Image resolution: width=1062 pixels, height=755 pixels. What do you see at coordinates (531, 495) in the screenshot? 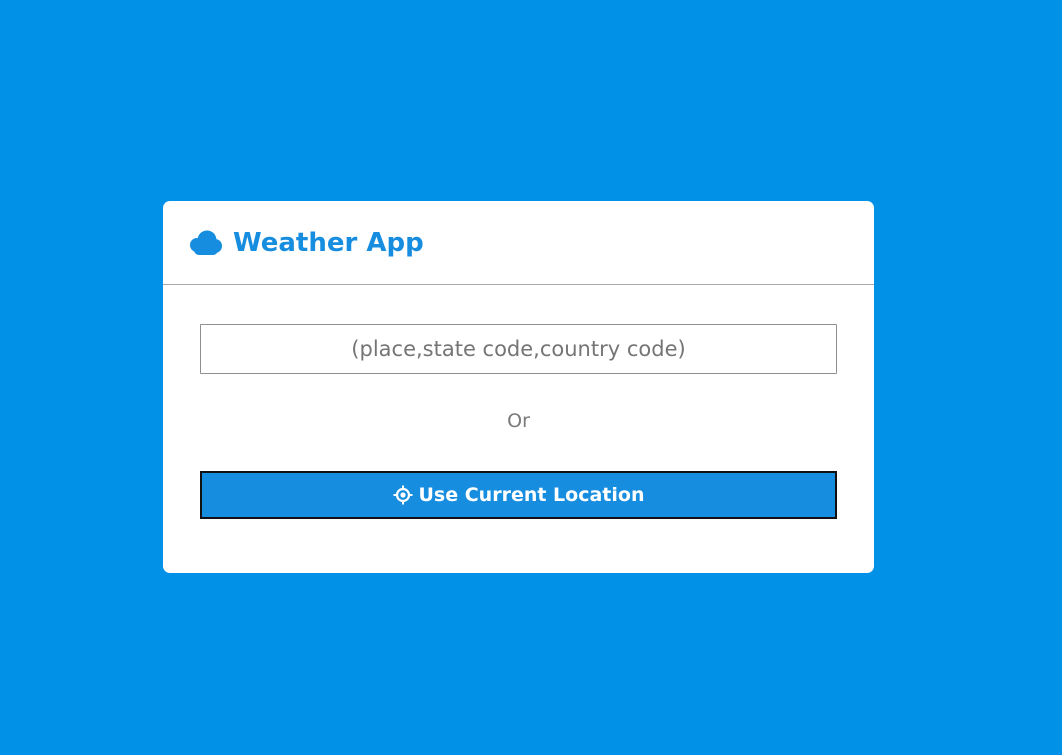
I see `use-current-location-label: Use Current Location` at bounding box center [531, 495].